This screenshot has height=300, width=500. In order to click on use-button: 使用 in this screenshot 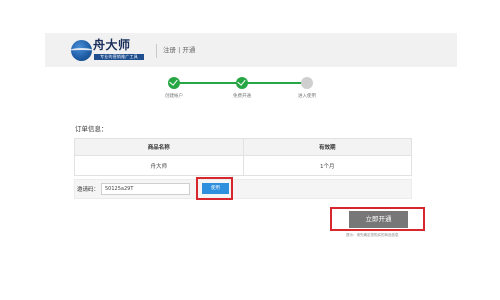, I will do `click(215, 188)`.